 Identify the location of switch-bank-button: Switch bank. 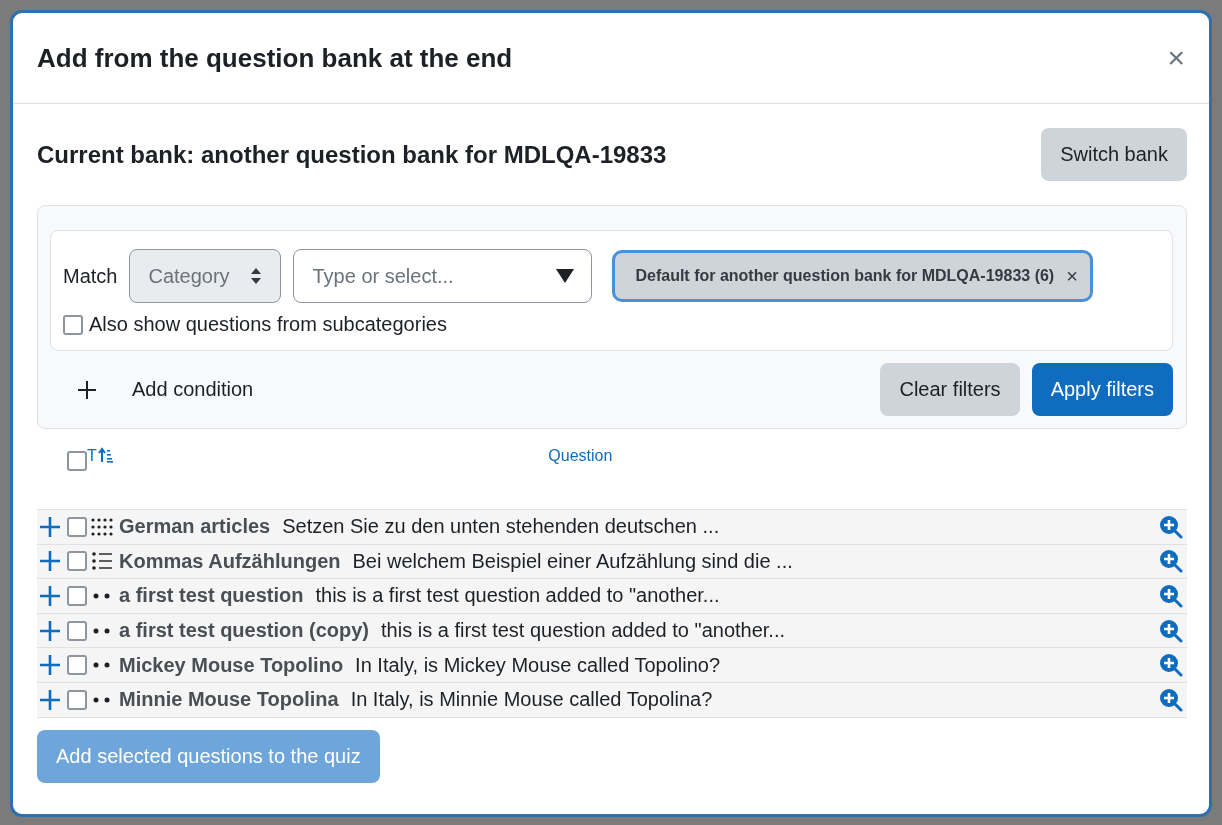
(1114, 154).